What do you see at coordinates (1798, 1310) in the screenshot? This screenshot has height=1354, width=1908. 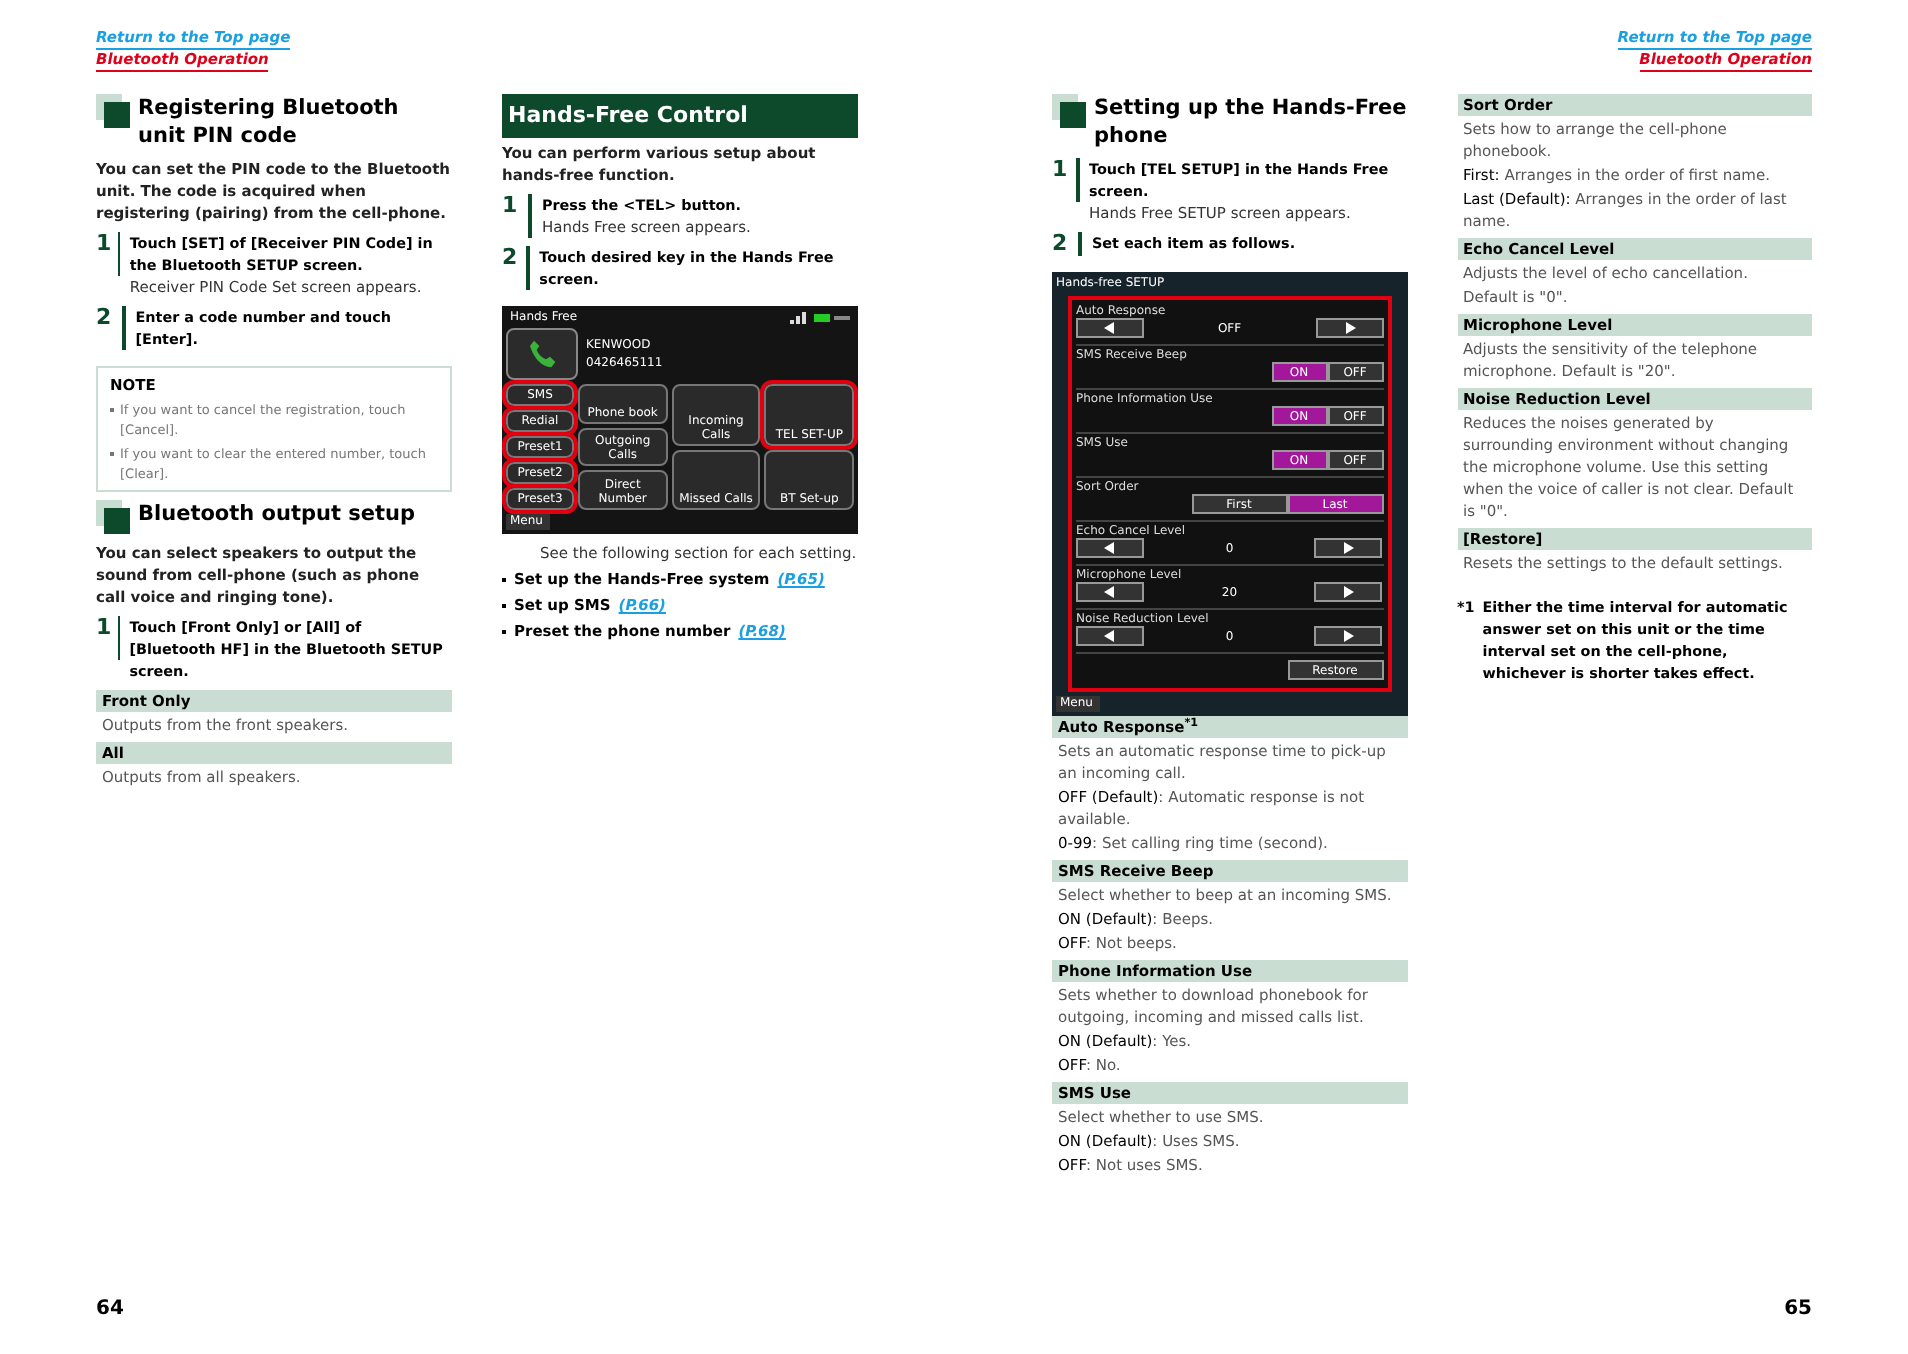 I see `page-number: 65` at bounding box center [1798, 1310].